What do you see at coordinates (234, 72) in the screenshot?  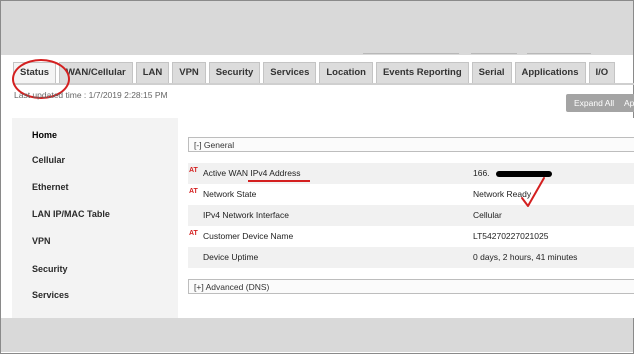 I see `tab-security: Security` at bounding box center [234, 72].